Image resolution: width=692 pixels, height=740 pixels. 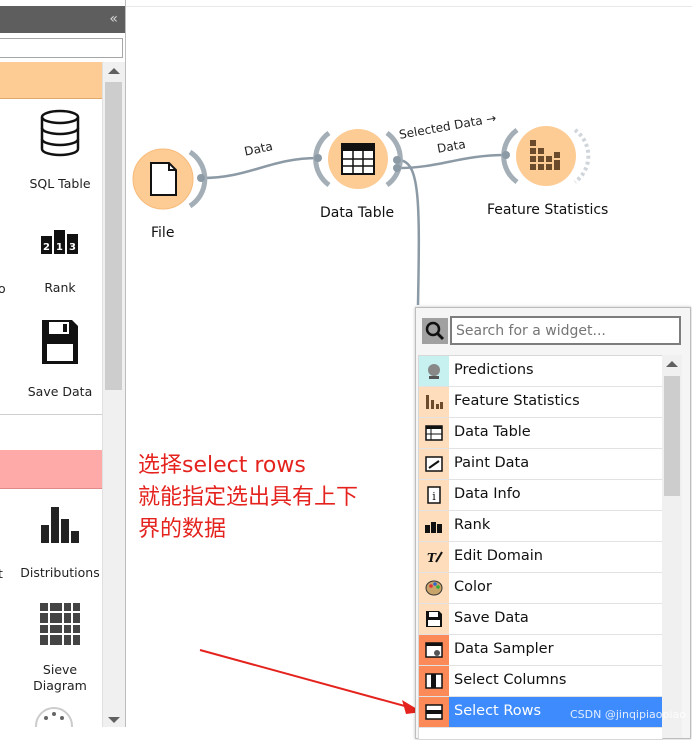 I want to click on list-item-save-data: Save Data, so click(x=540, y=619).